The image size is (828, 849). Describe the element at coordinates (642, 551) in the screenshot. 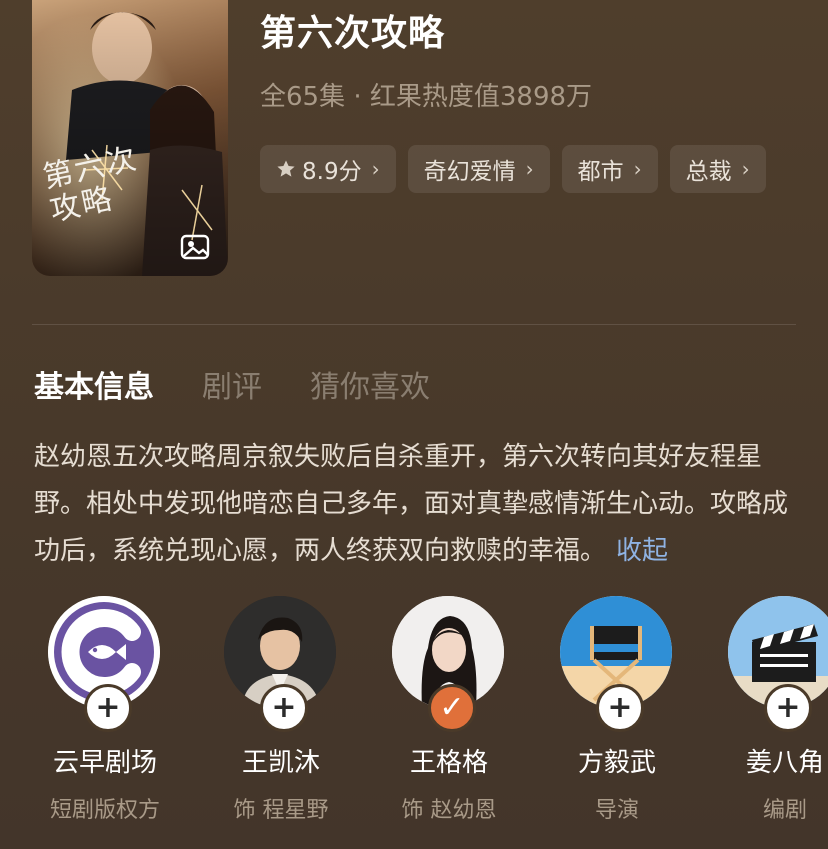

I see `collapse-link: 收起` at that location.